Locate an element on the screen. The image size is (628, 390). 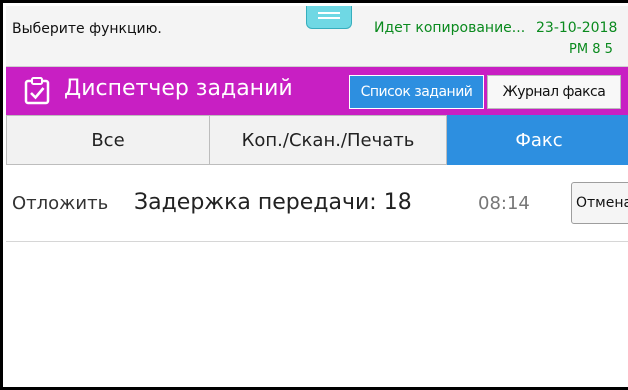
tab-fax: Факс is located at coordinates (537, 140).